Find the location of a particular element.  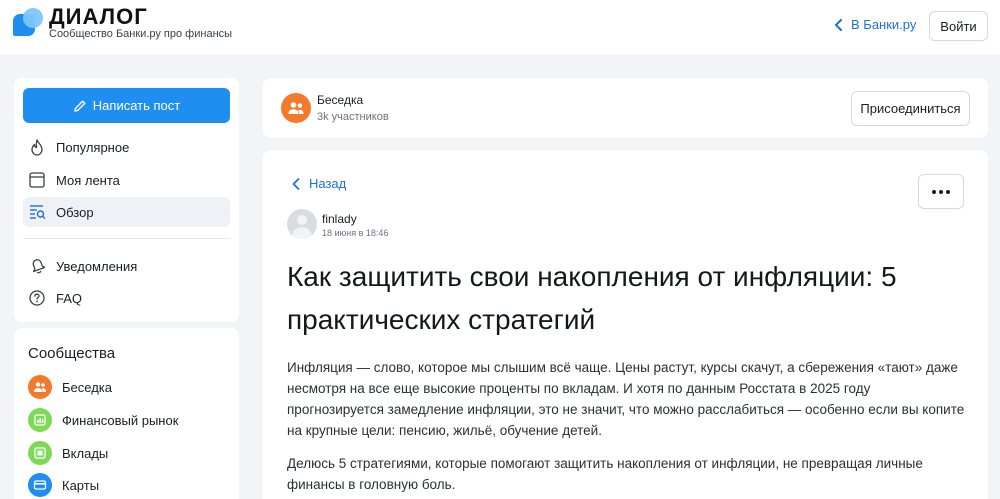

post-date: 18 июня в 18:46 is located at coordinates (355, 233).